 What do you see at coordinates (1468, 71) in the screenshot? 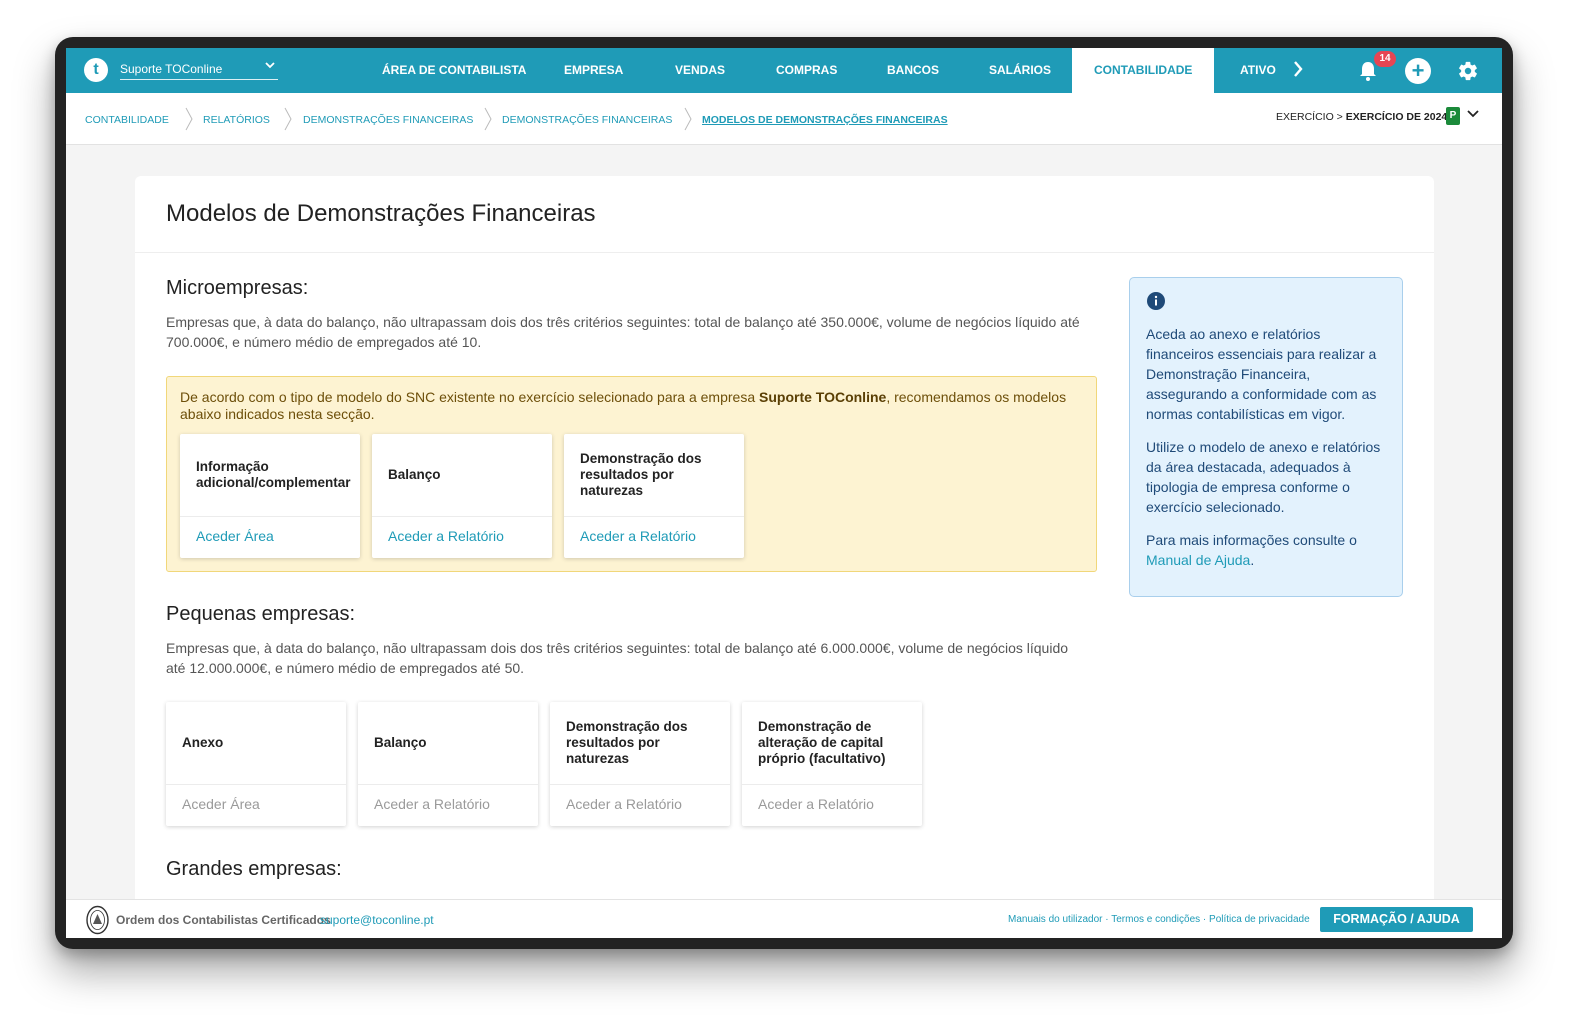
I see `gear-icon` at bounding box center [1468, 71].